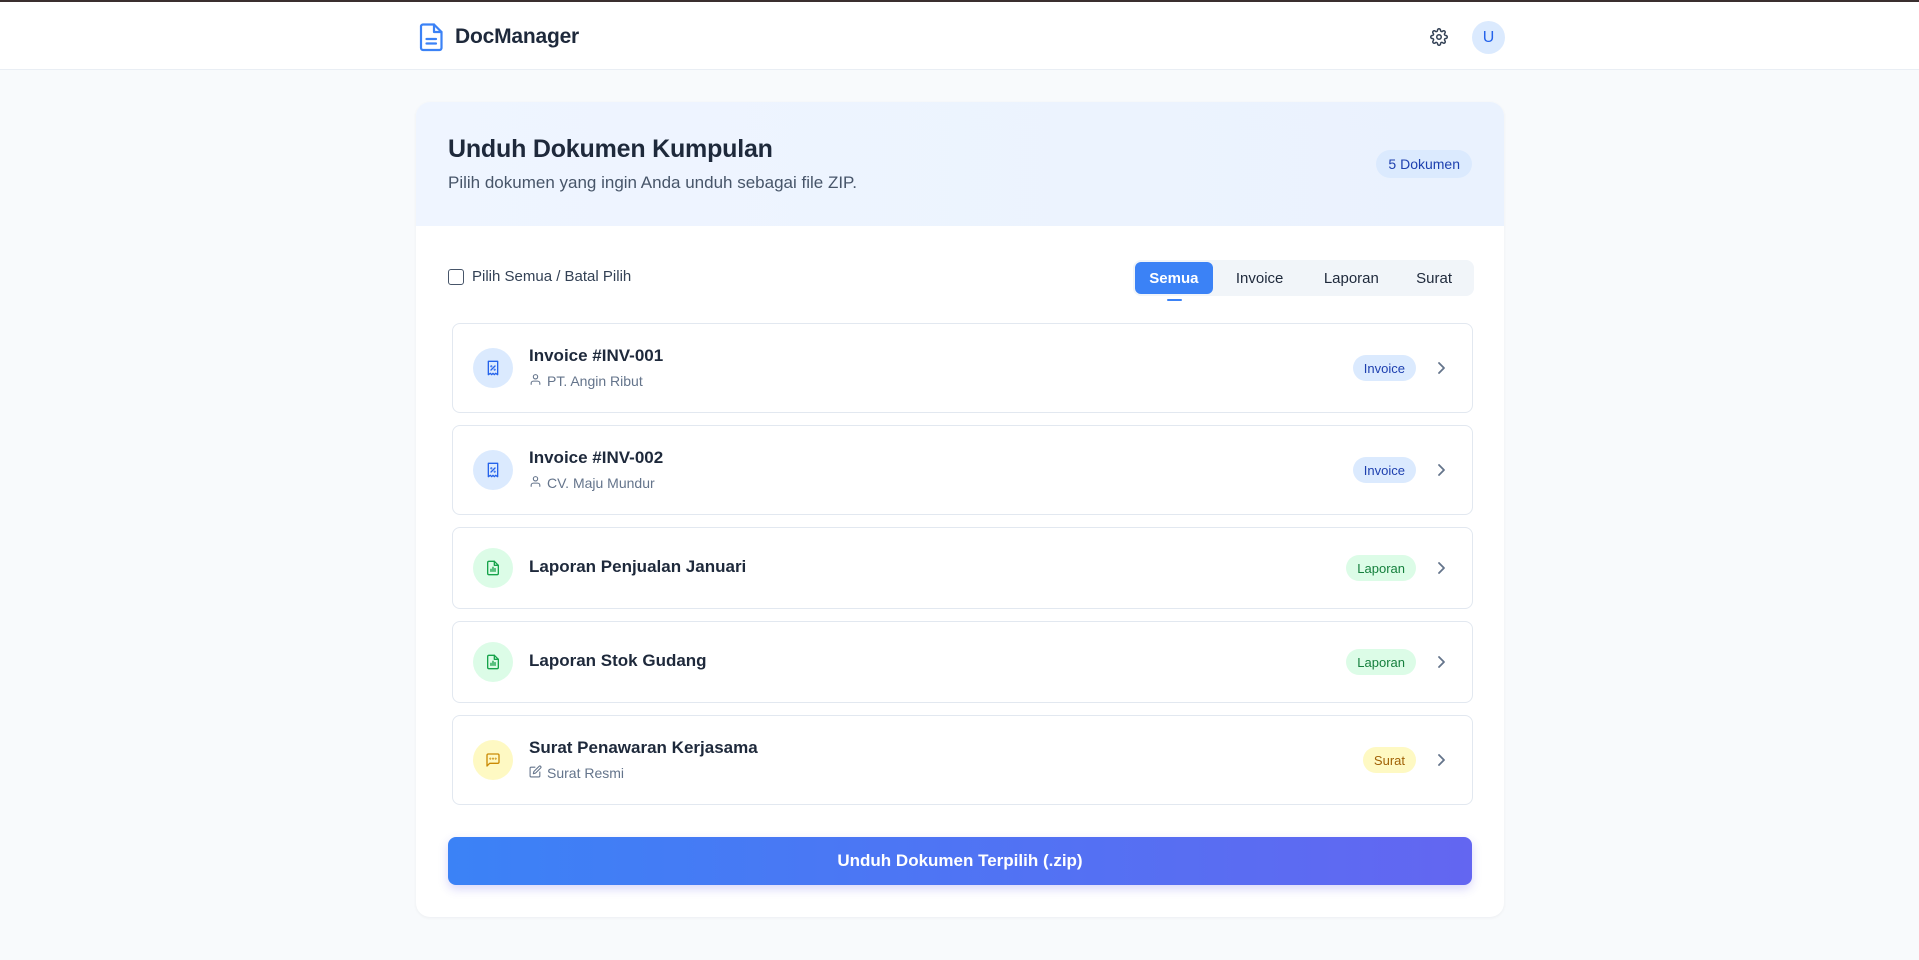  What do you see at coordinates (1351, 278) in the screenshot?
I see `tab-laporan: Laporan` at bounding box center [1351, 278].